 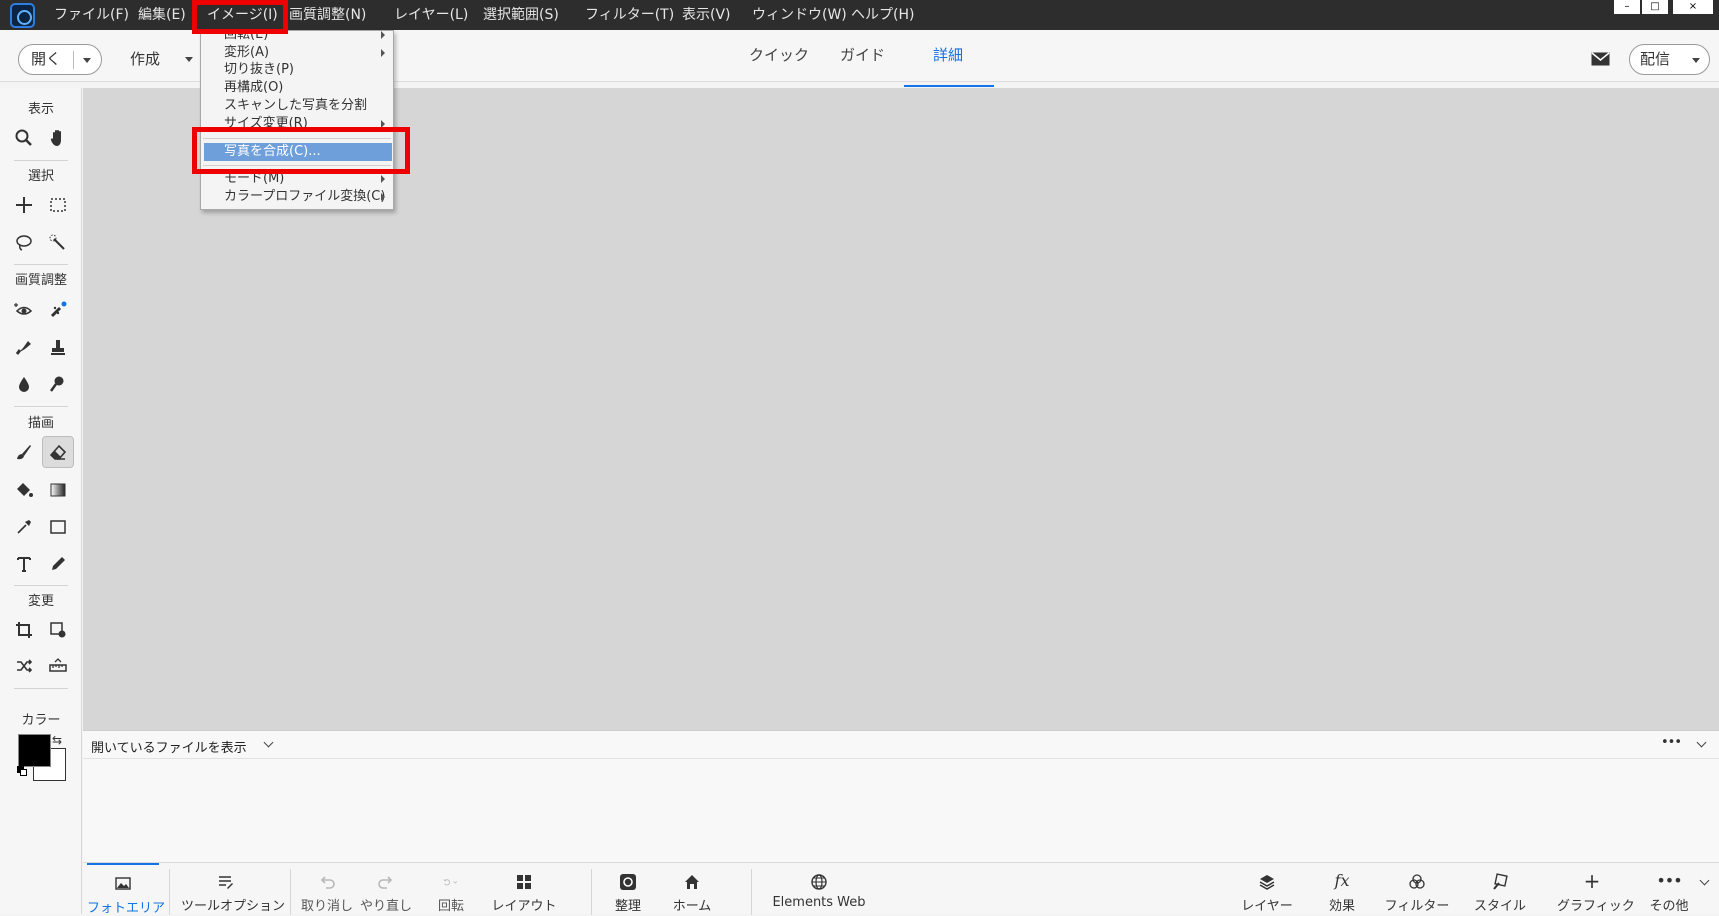 What do you see at coordinates (24, 347) in the screenshot?
I see `smart-brush-icon` at bounding box center [24, 347].